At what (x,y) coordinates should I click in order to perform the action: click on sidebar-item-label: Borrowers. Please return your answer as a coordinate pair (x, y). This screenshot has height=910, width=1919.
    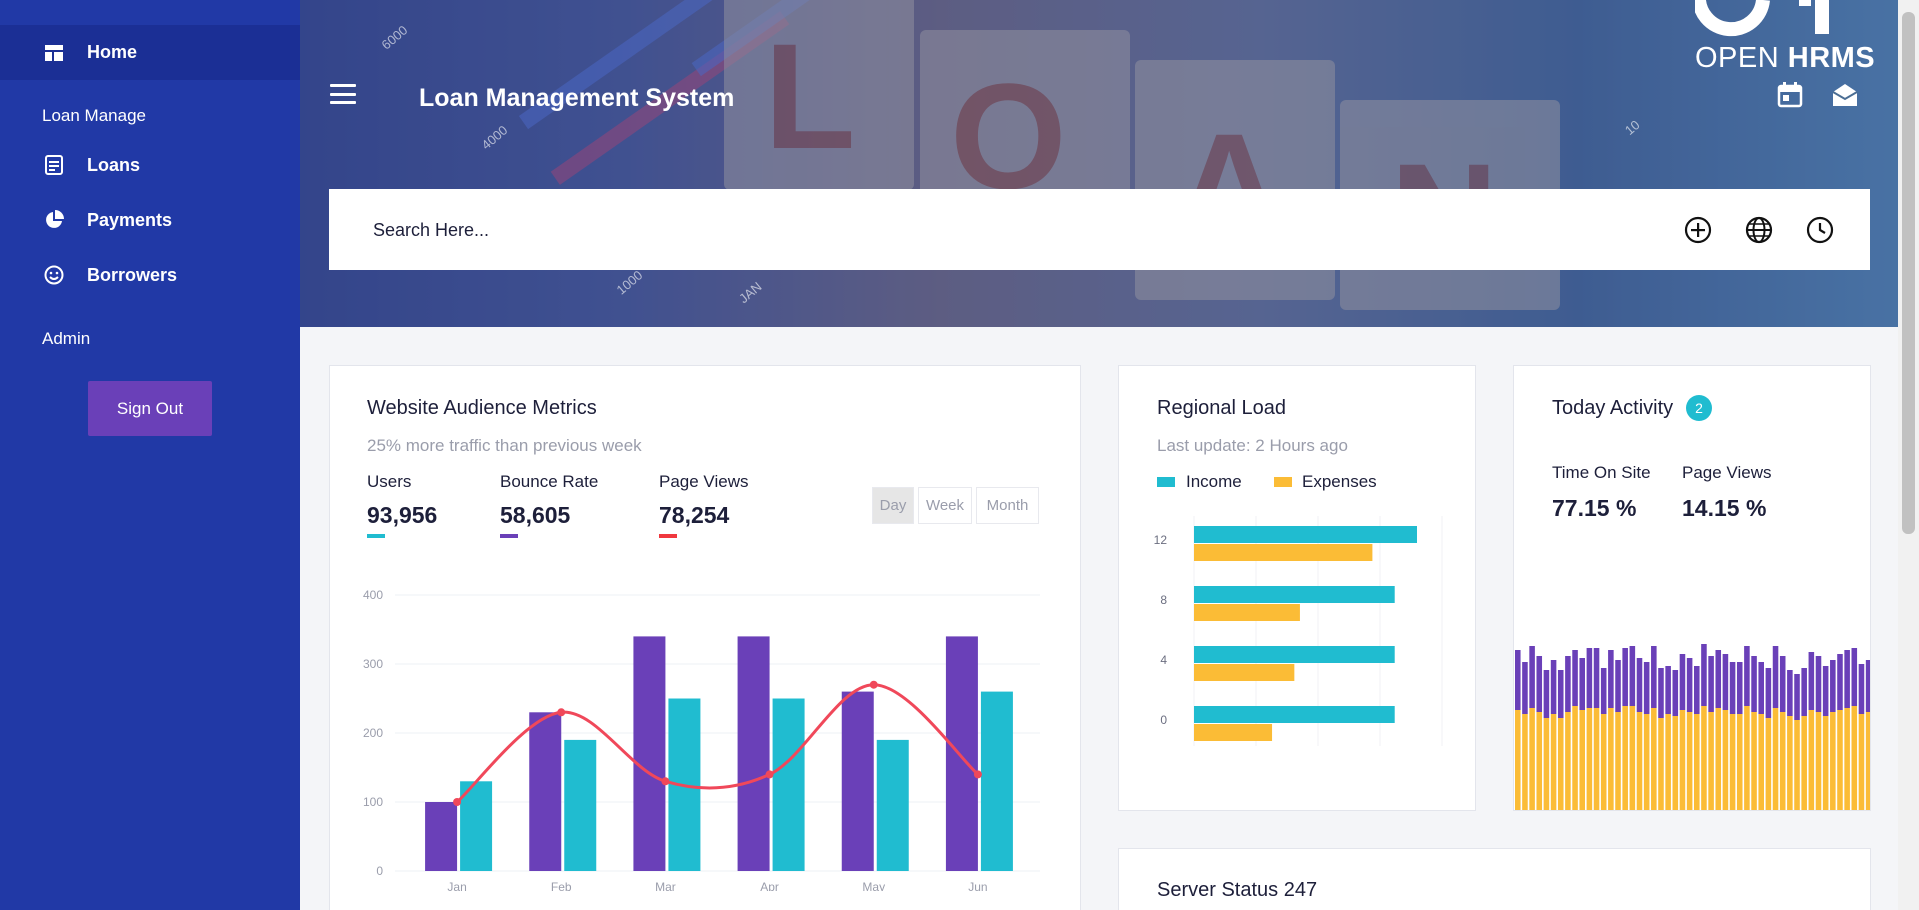
    Looking at the image, I should click on (132, 274).